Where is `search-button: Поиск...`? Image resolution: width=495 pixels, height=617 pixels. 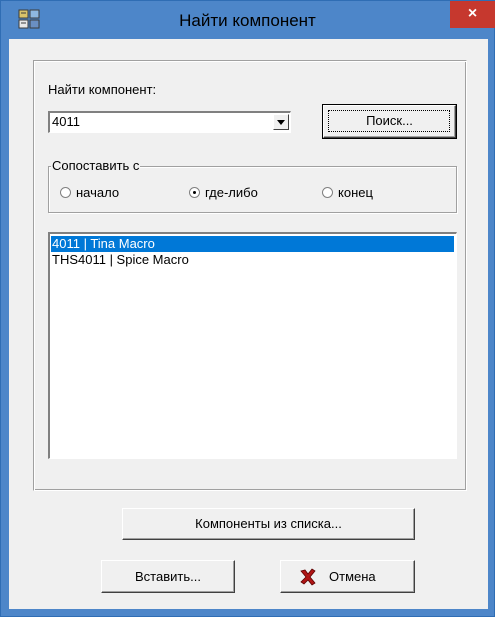
search-button: Поиск... is located at coordinates (389, 121).